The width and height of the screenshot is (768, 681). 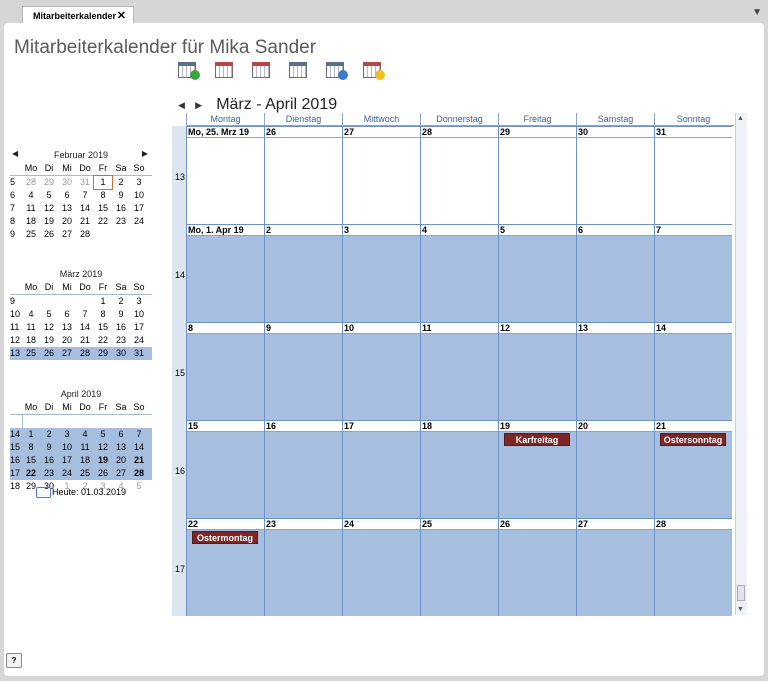 I want to click on day-cell: 16, so click(x=303, y=469).